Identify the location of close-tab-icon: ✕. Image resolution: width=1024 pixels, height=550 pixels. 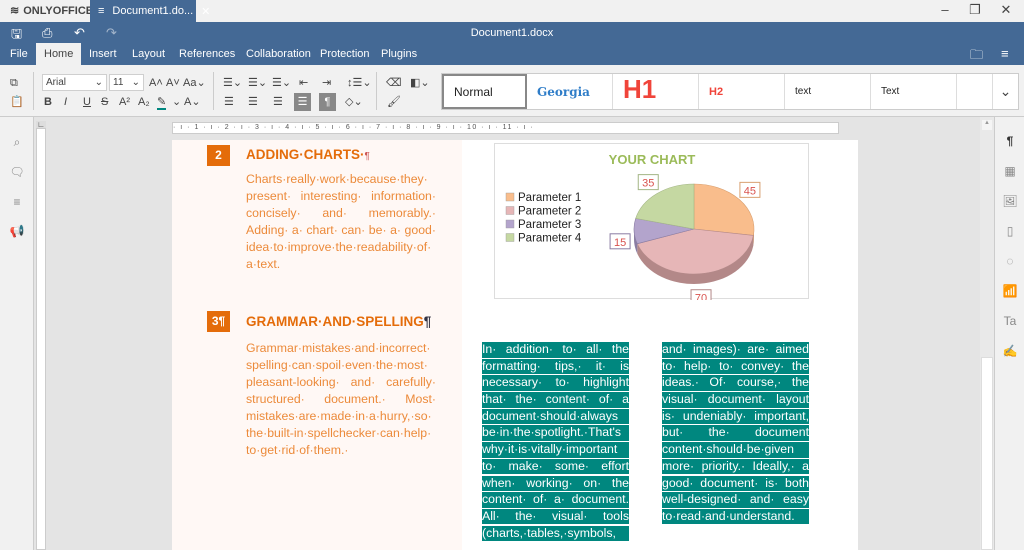
(205, 11).